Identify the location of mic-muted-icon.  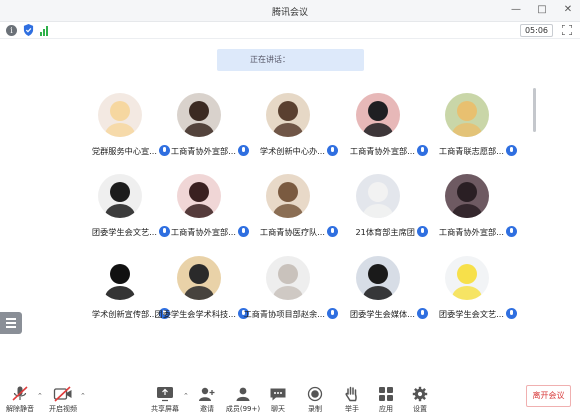
(20, 393).